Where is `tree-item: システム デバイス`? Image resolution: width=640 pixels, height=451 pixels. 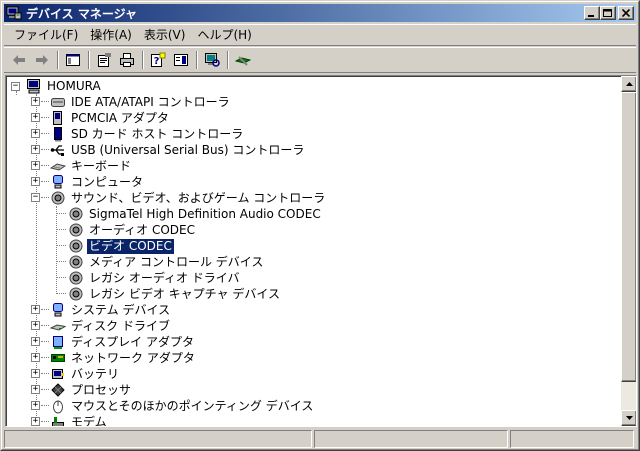 tree-item: システム デバイス is located at coordinates (111, 310).